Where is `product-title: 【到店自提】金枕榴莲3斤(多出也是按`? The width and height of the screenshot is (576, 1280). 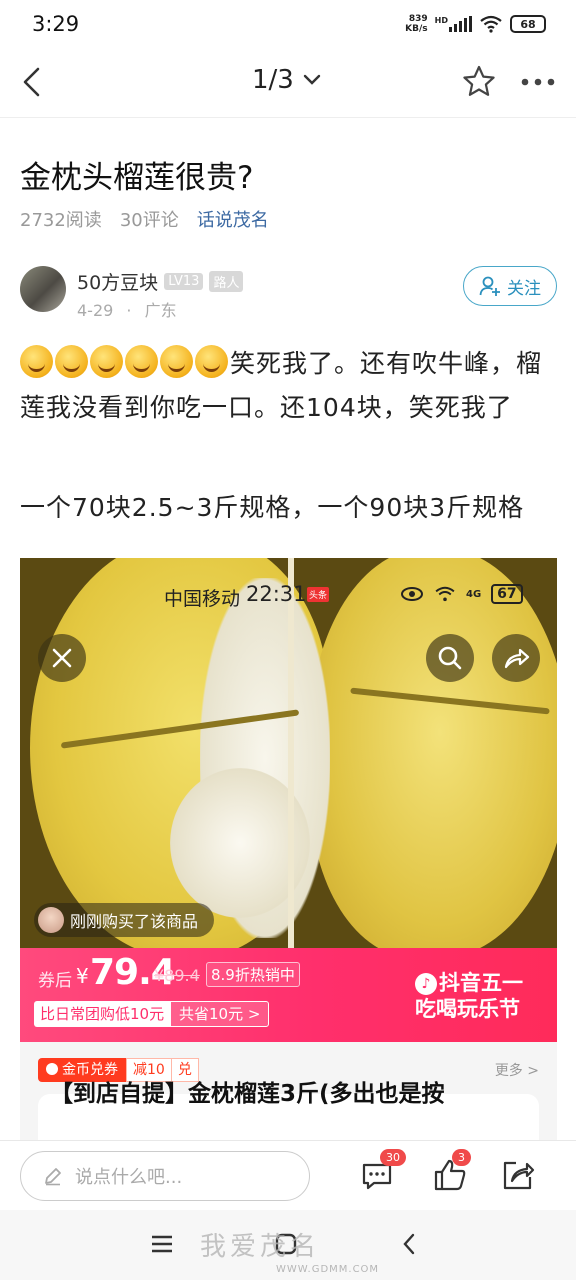
product-title: 【到店自提】金枕榴莲3斤(多出也是按 is located at coordinates (247, 1094).